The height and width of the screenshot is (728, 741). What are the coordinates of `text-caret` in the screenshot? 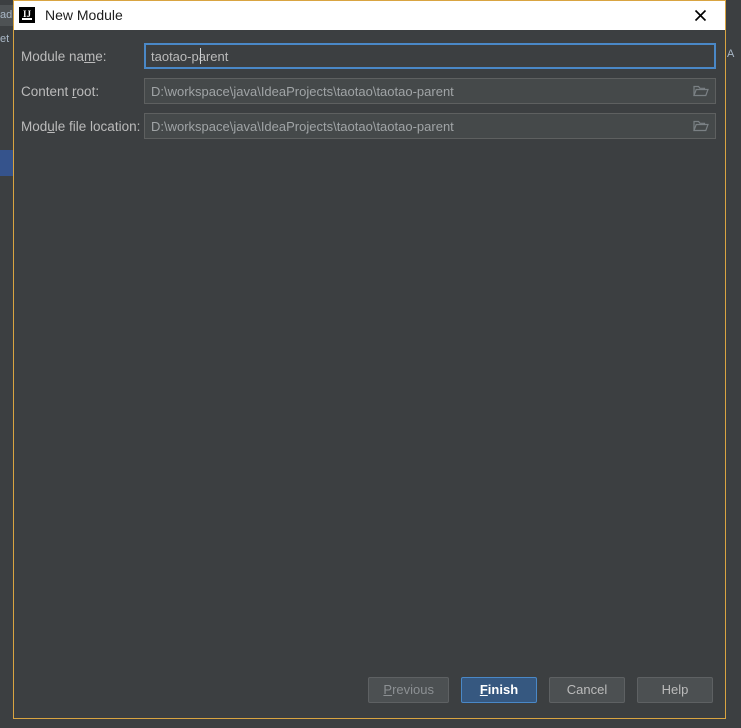 It's located at (200, 56).